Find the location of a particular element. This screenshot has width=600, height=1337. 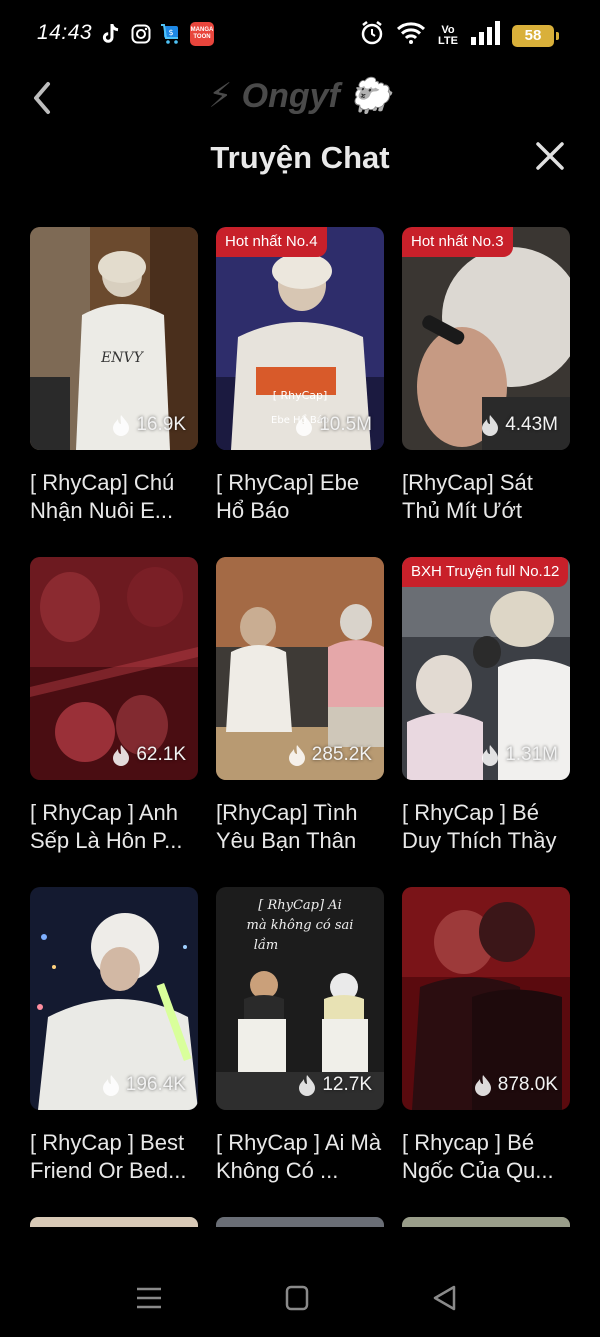

home-square-icon is located at coordinates (297, 1298).